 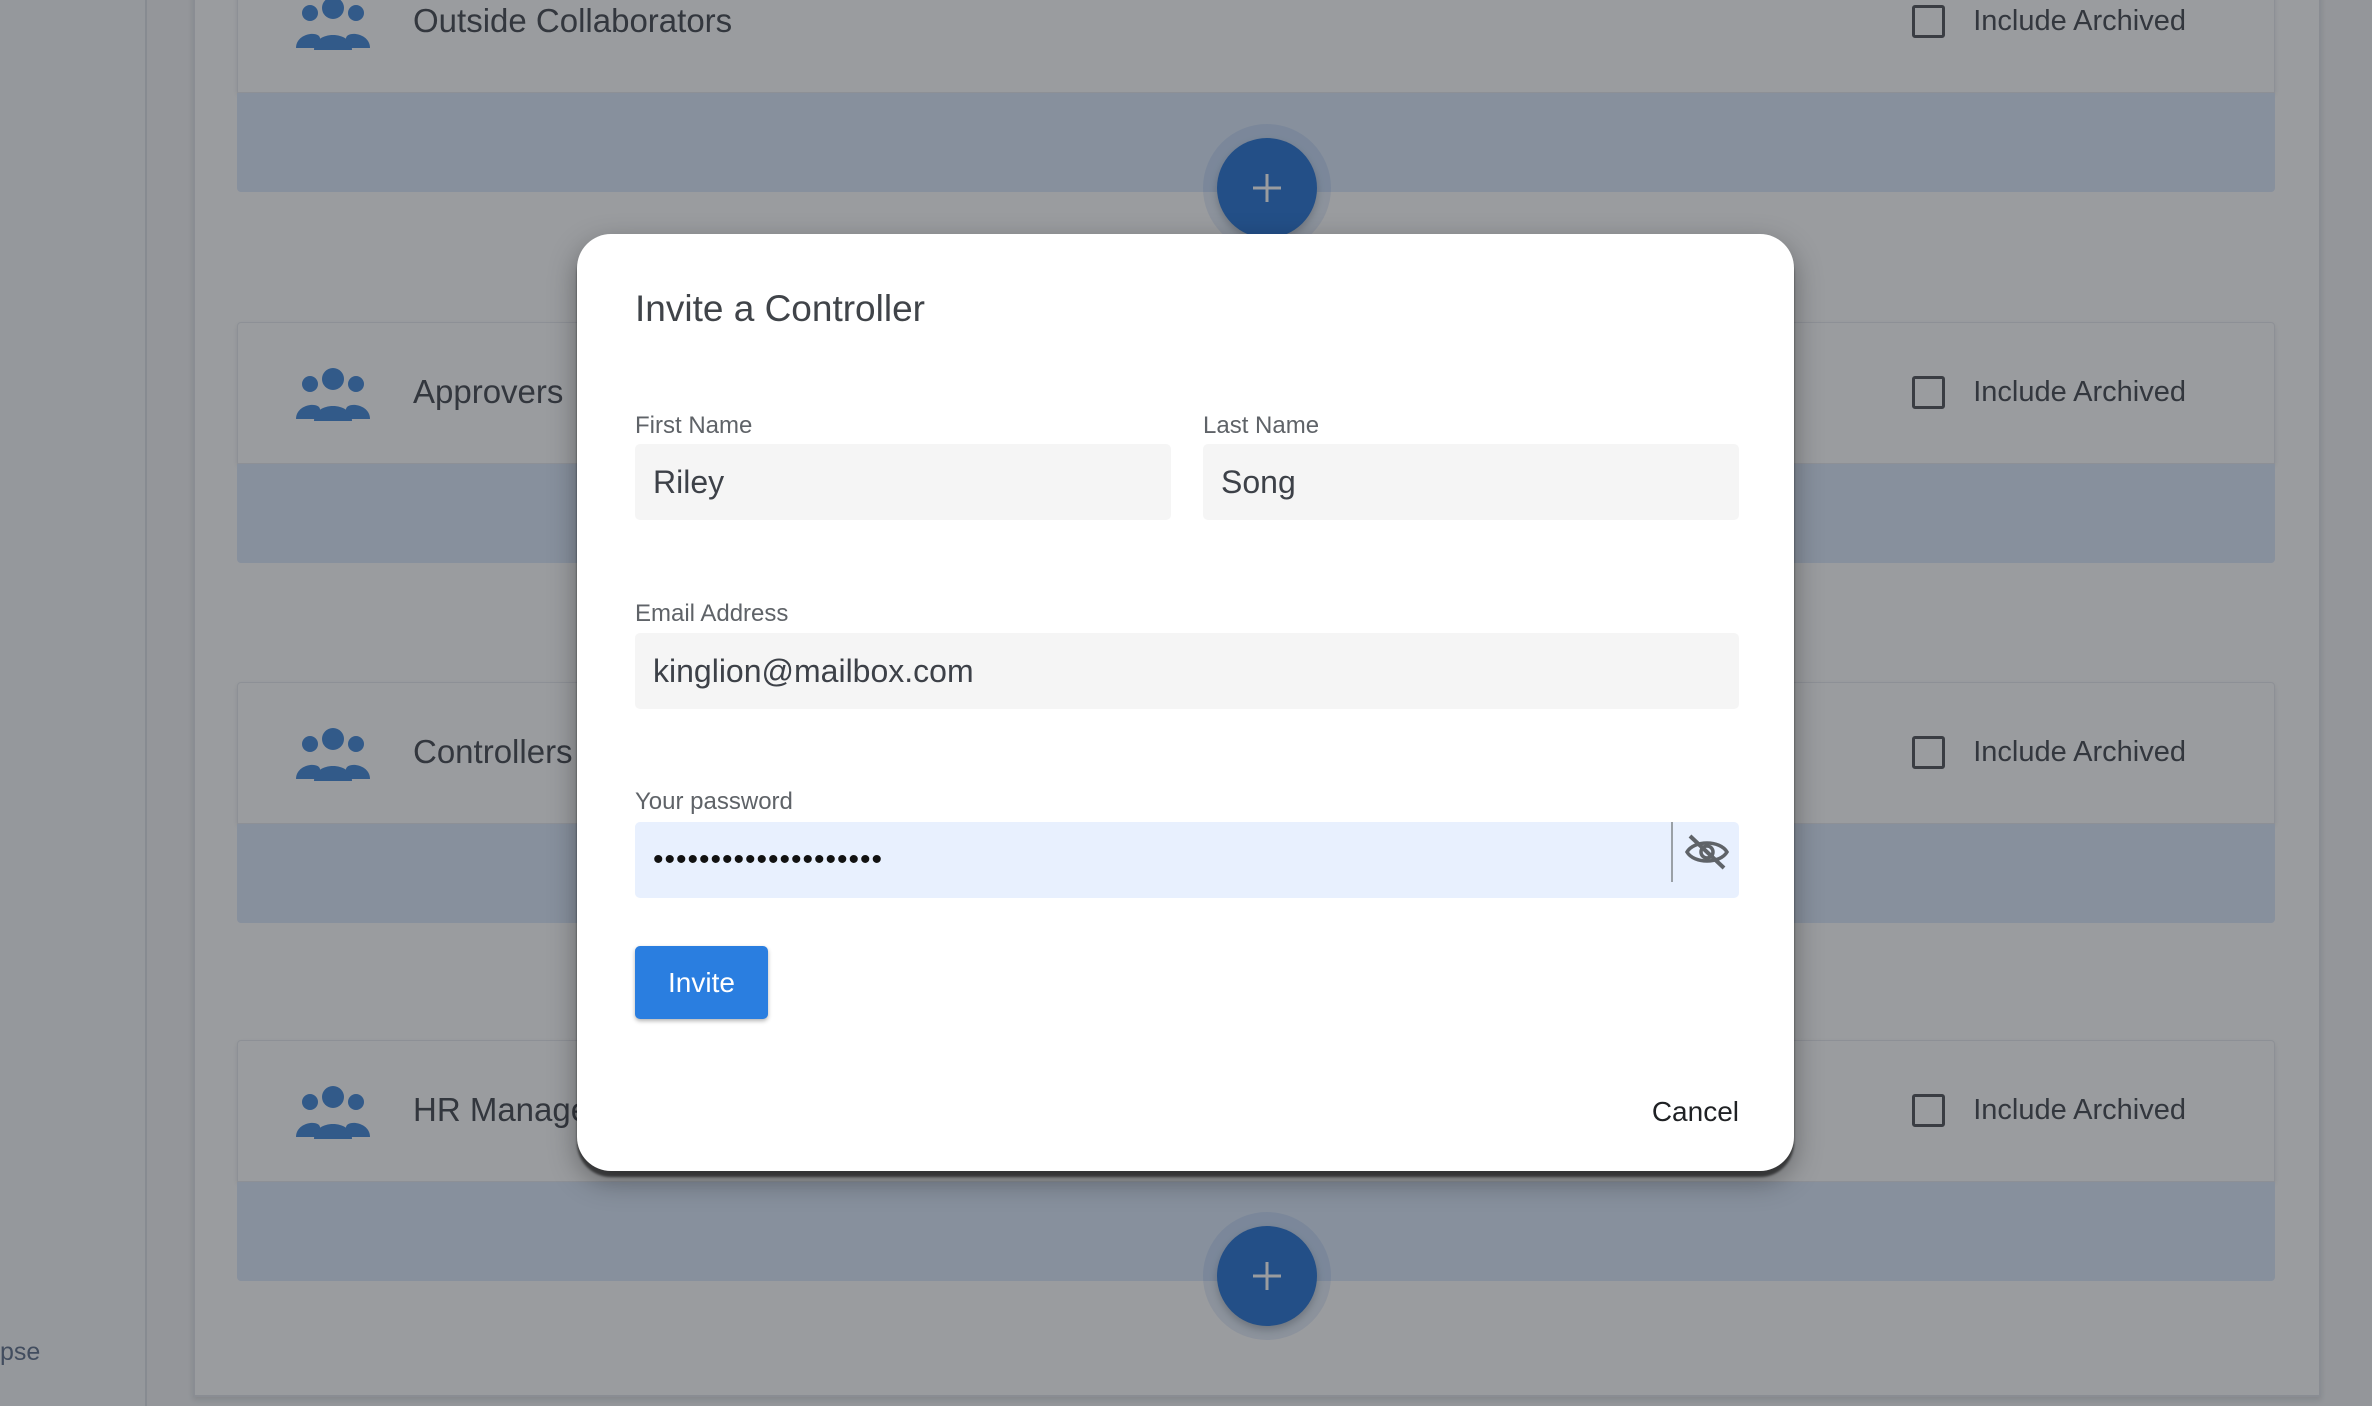 I want to click on first-name-label: First Name, so click(x=694, y=425).